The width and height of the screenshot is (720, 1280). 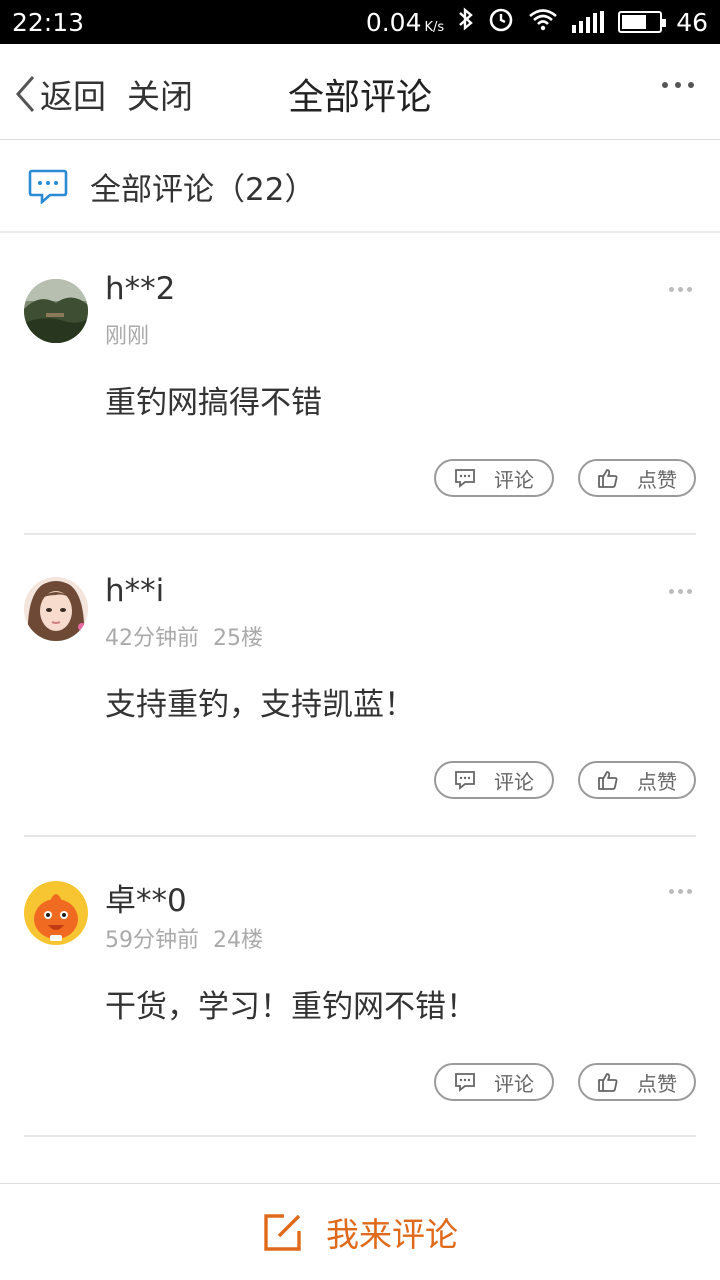 What do you see at coordinates (692, 22) in the screenshot?
I see `battery-level: 46` at bounding box center [692, 22].